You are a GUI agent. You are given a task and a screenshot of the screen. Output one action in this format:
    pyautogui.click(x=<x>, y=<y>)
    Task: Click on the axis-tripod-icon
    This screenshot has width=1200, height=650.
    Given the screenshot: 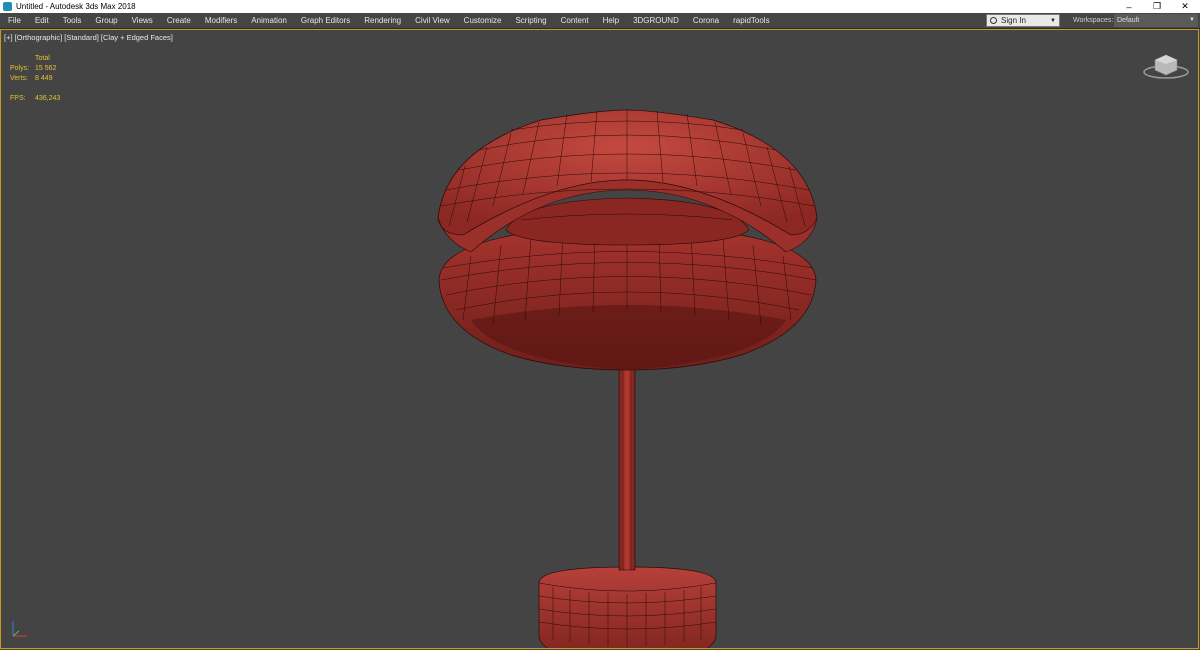 What is the action you would take?
    pyautogui.click(x=19, y=629)
    